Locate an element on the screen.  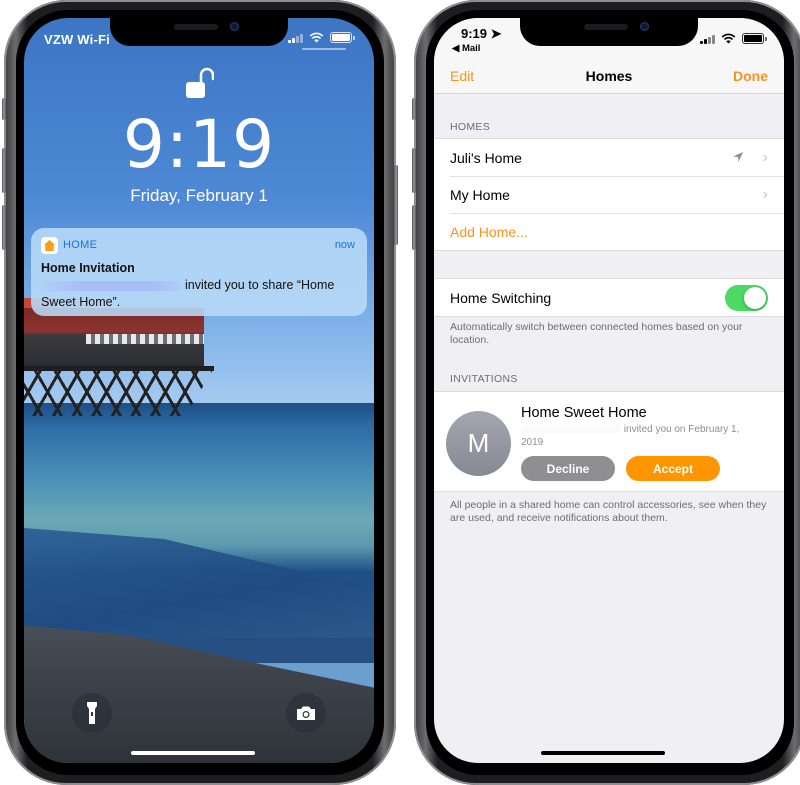
homes-section-header: HOMES is located at coordinates (470, 127).